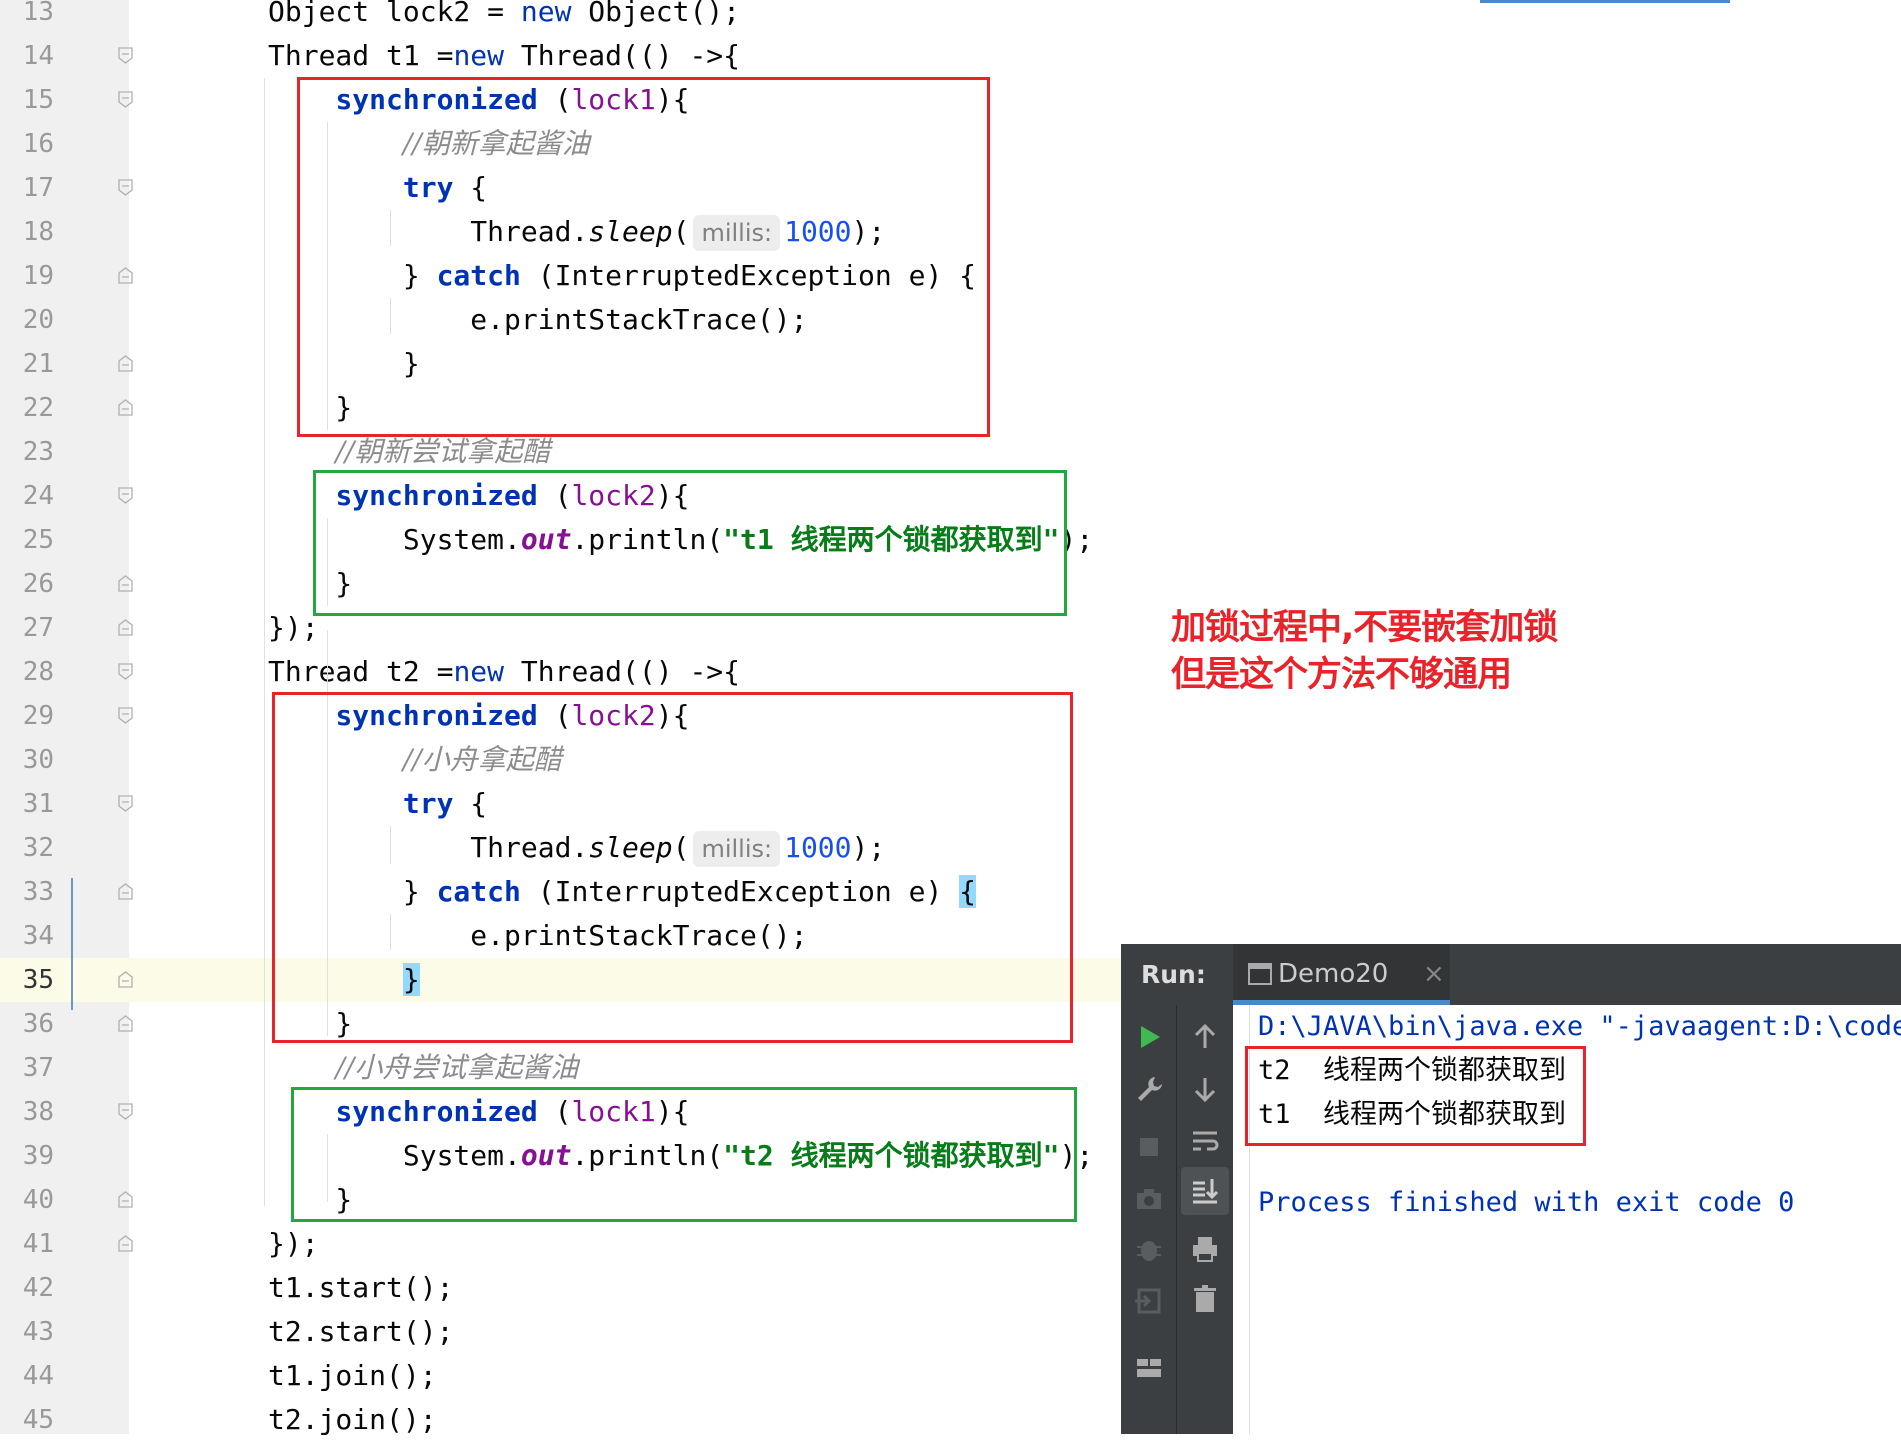 The height and width of the screenshot is (1442, 1901). Describe the element at coordinates (950, 452) in the screenshot. I see `code-line: 23 //朝新尝试拿起醋` at that location.